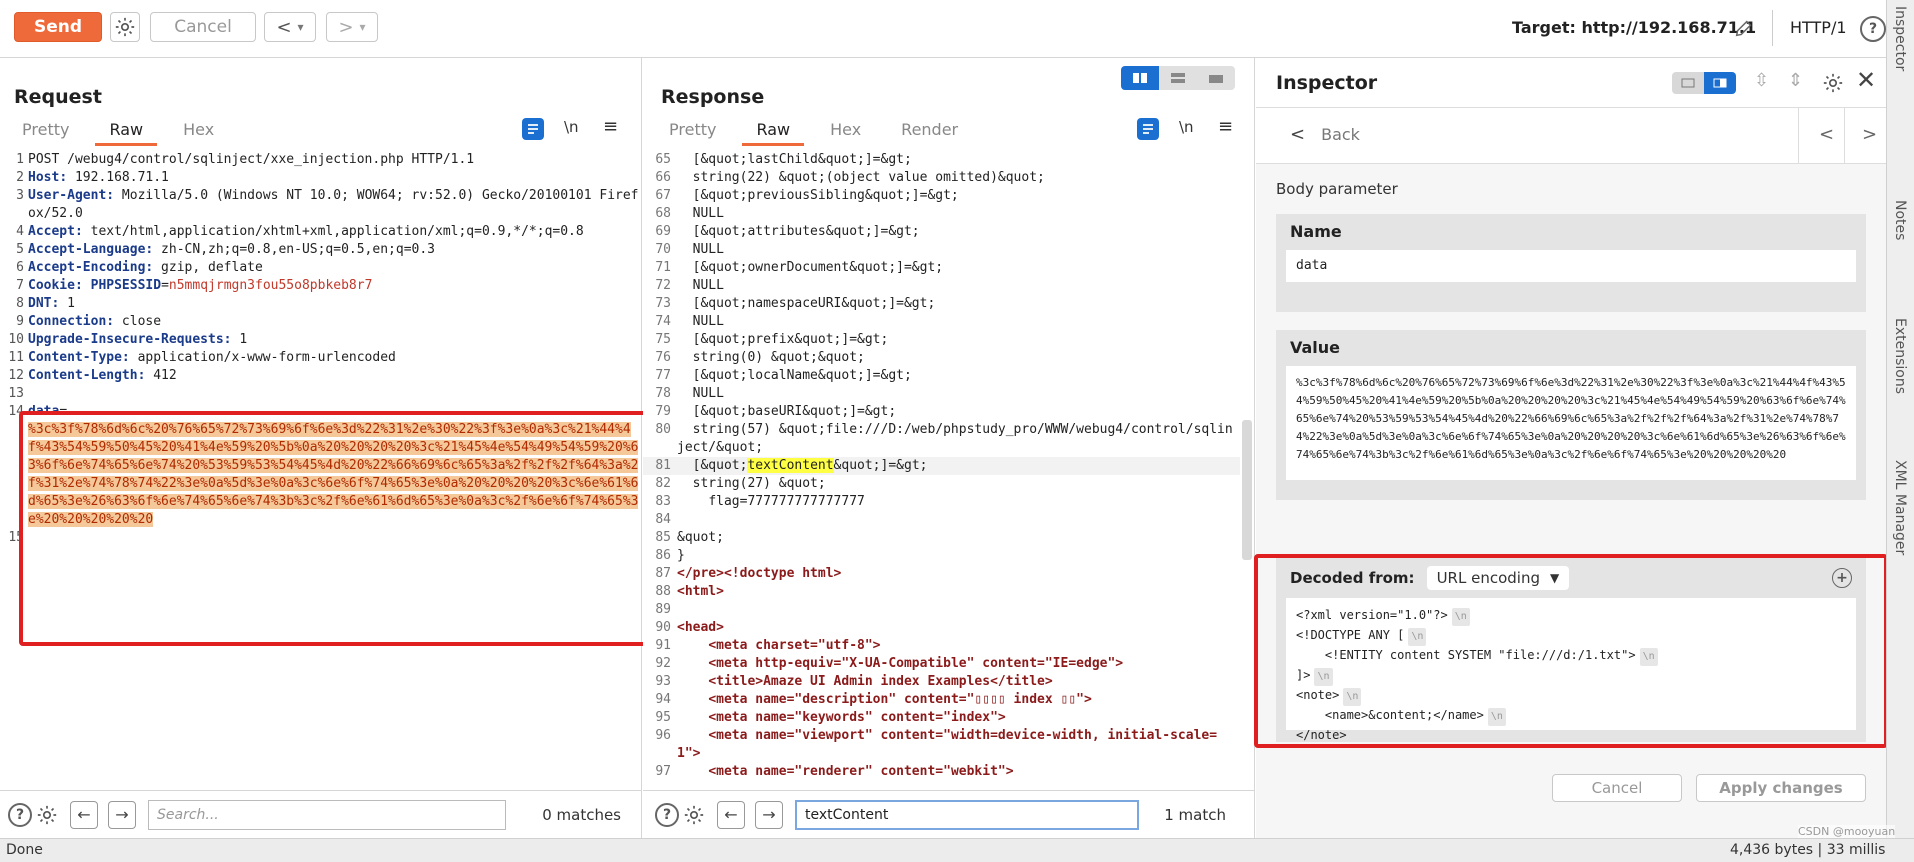 The height and width of the screenshot is (862, 1914). I want to click on line-text: <html>, so click(700, 591).